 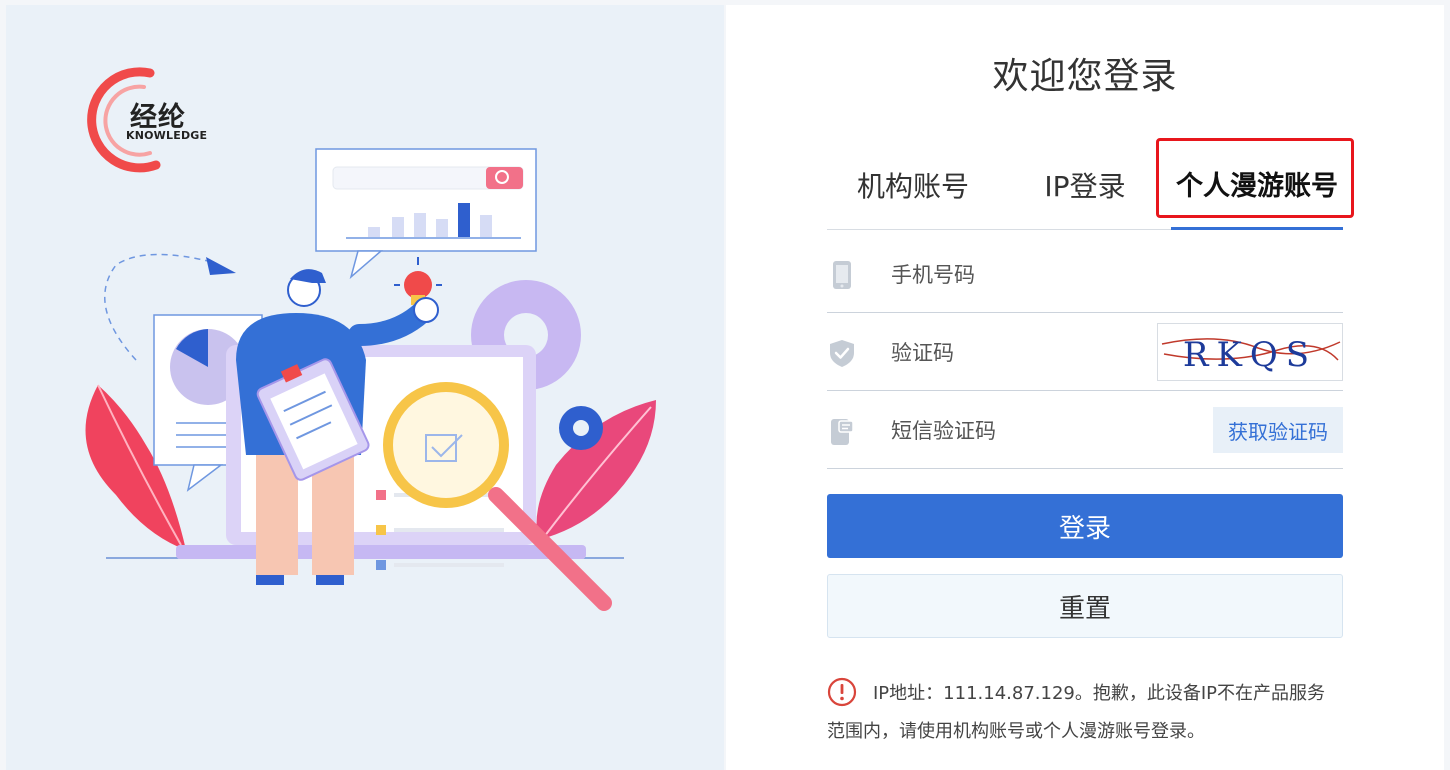 What do you see at coordinates (1085, 526) in the screenshot?
I see `login-button: 登录` at bounding box center [1085, 526].